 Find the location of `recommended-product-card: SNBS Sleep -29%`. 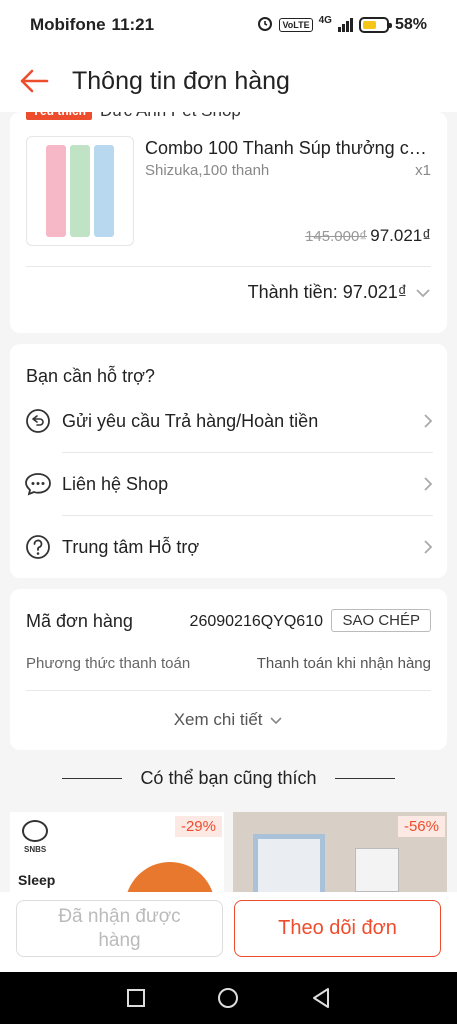

recommended-product-card: SNBS Sleep -29% is located at coordinates (117, 852).